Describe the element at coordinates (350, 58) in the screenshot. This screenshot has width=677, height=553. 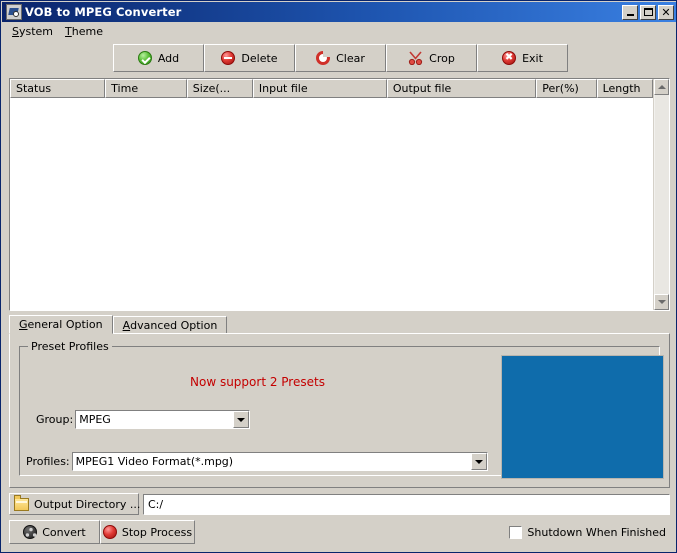
I see `clear-button-label: Clear` at that location.